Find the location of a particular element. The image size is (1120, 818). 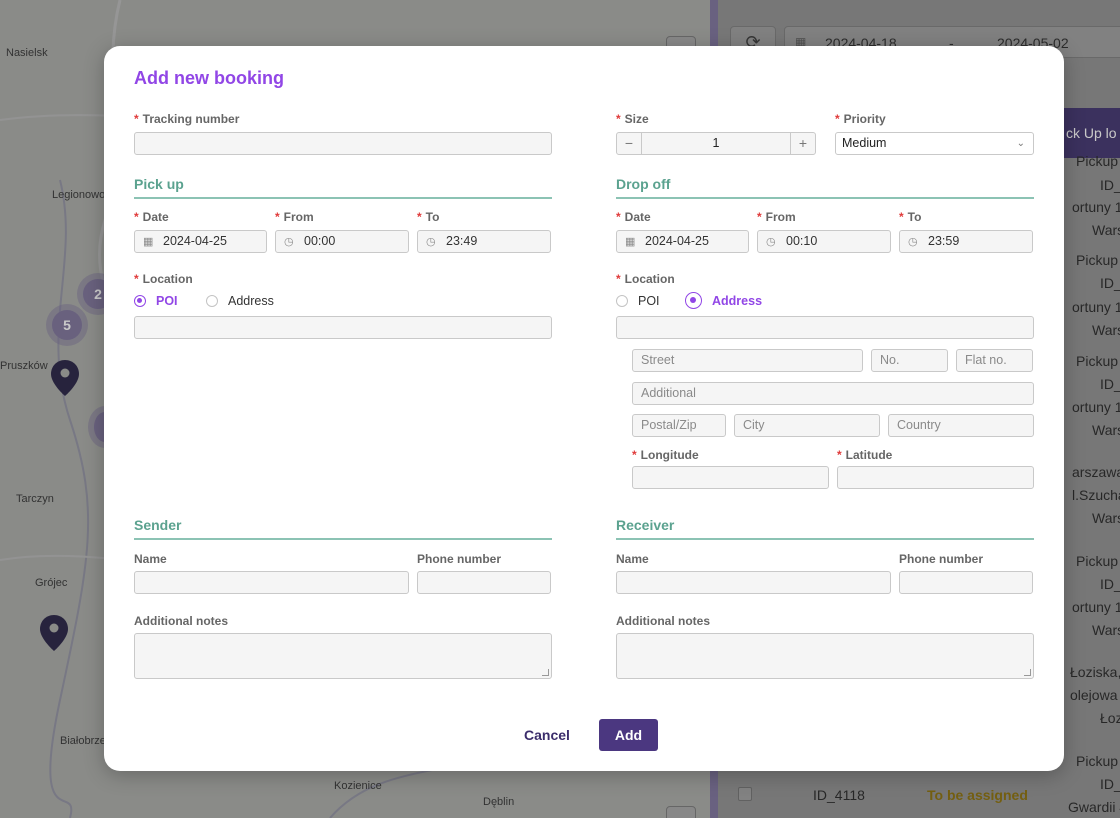

tracking-number-input is located at coordinates (343, 143).